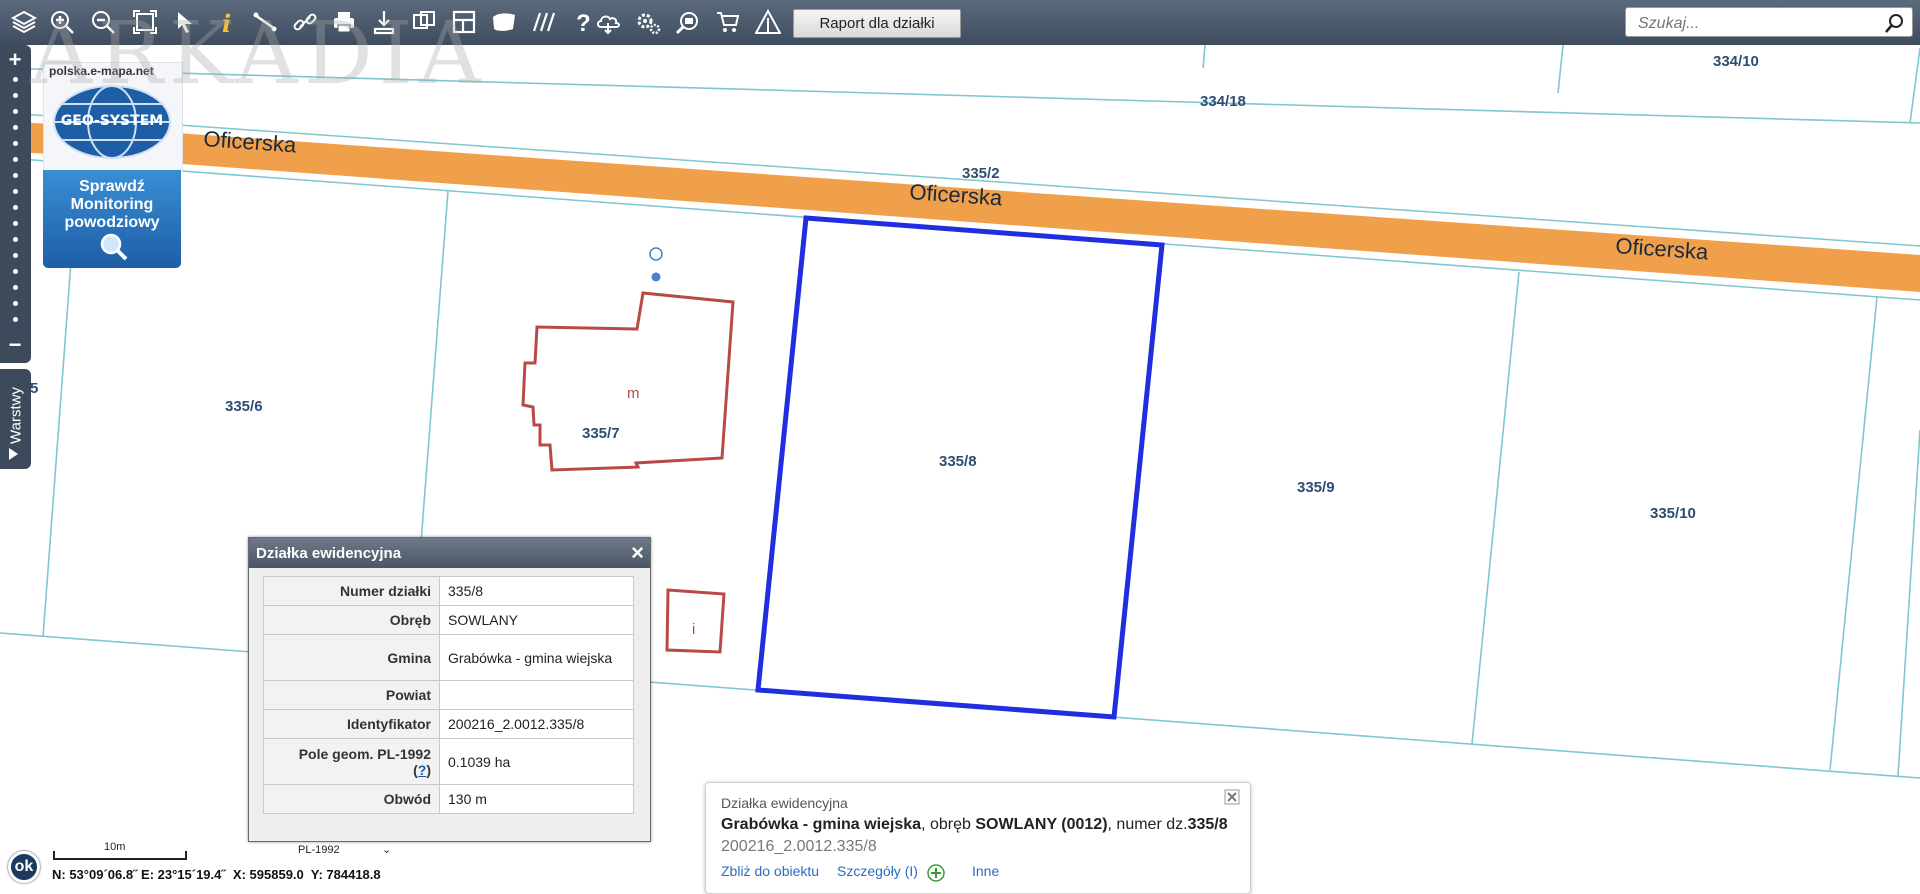  I want to click on close-icon: ×, so click(637, 553).